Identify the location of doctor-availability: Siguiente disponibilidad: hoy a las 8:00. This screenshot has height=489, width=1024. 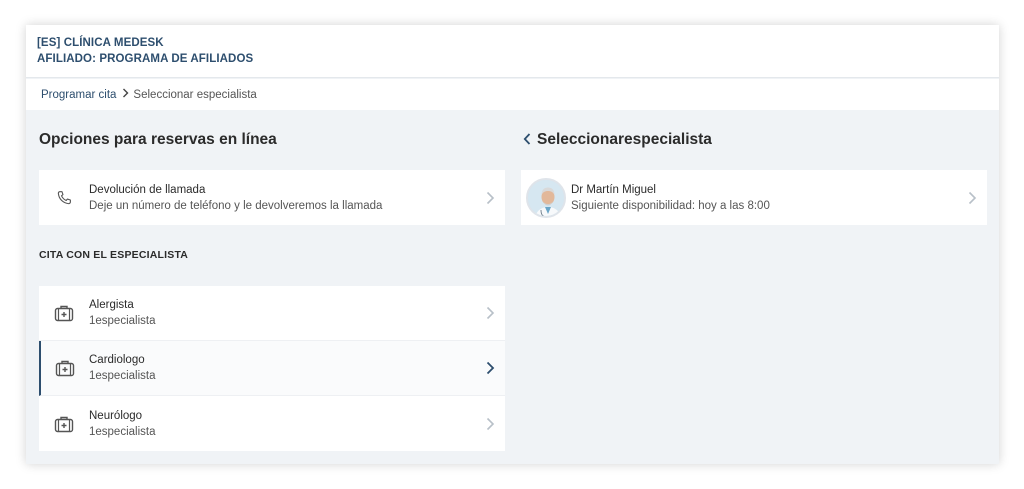
(670, 205).